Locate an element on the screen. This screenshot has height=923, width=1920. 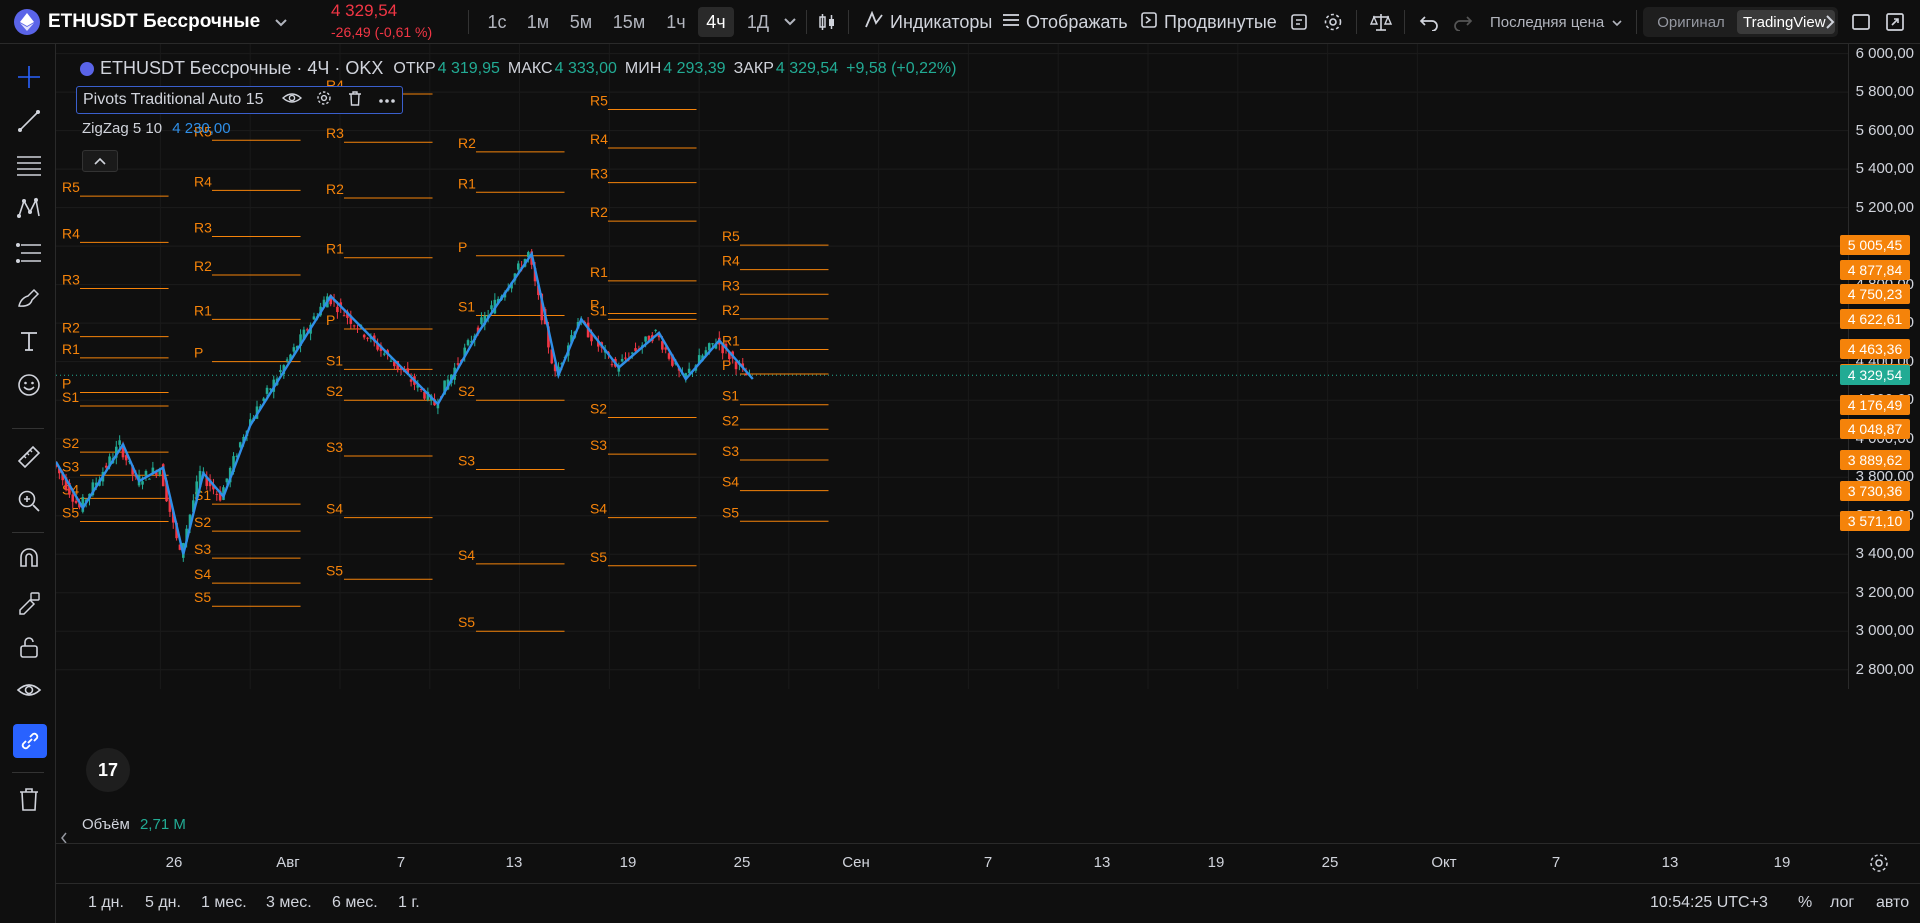
range-1d: 1 дн. is located at coordinates (106, 903).